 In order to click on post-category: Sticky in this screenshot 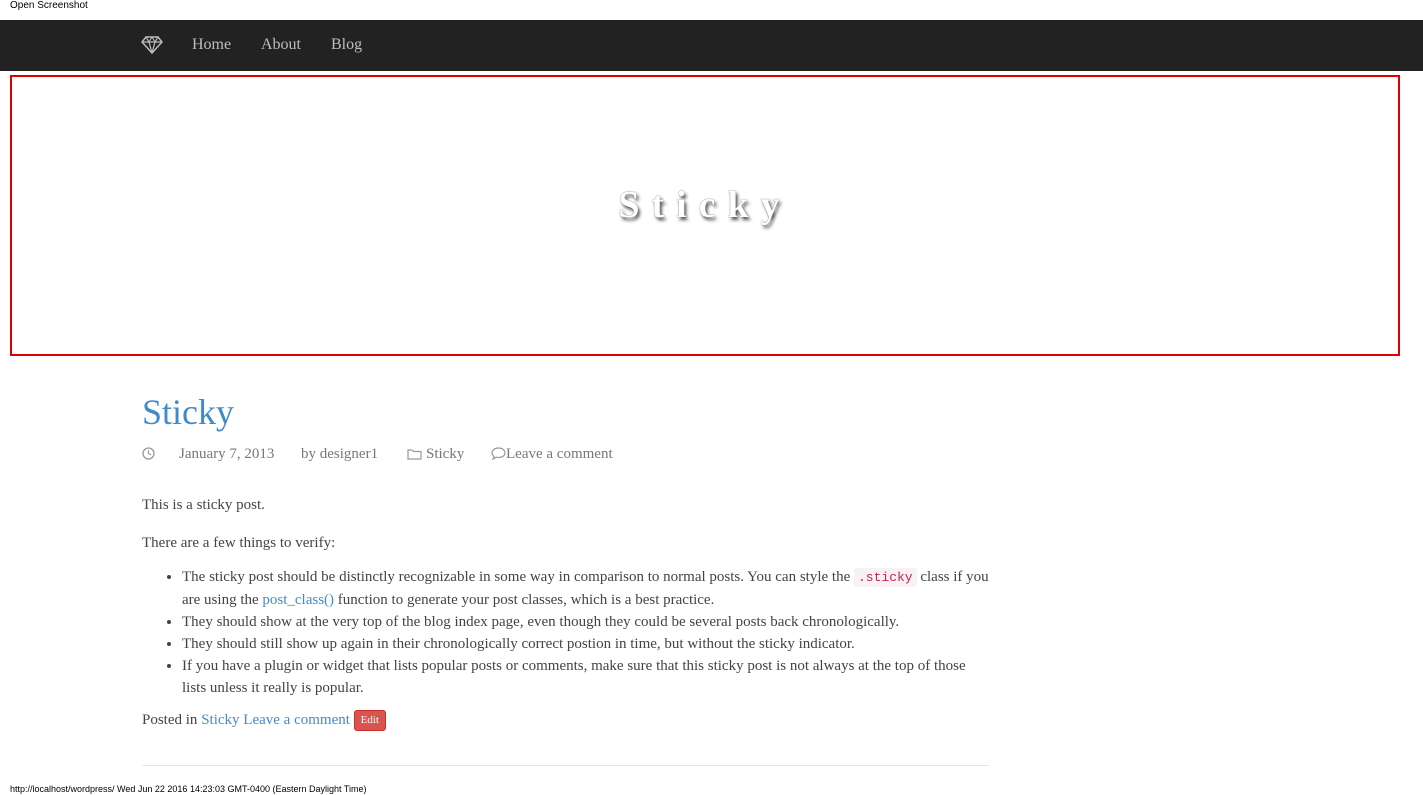, I will do `click(445, 454)`.